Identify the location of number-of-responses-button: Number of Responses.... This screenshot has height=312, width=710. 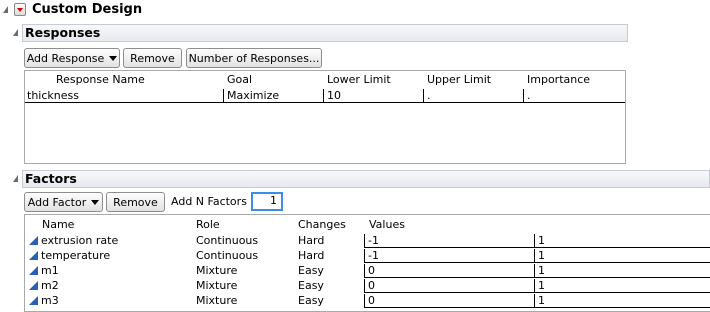
(254, 58).